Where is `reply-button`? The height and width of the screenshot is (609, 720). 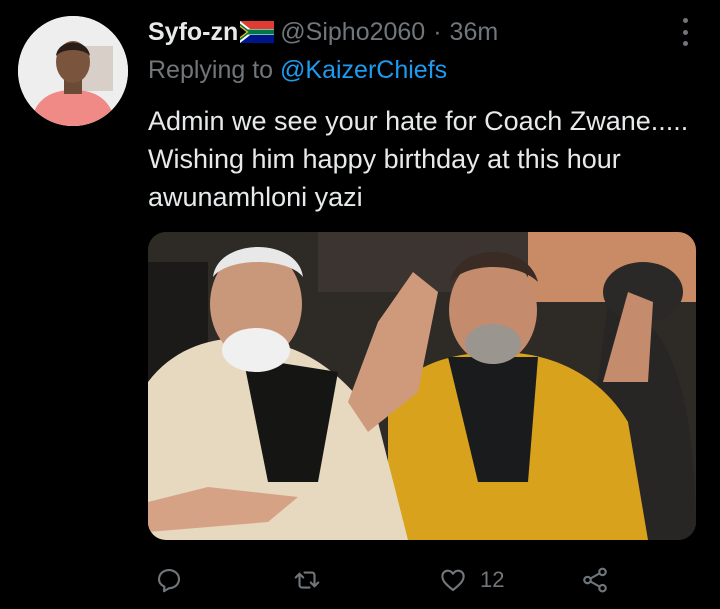
reply-button is located at coordinates (169, 580).